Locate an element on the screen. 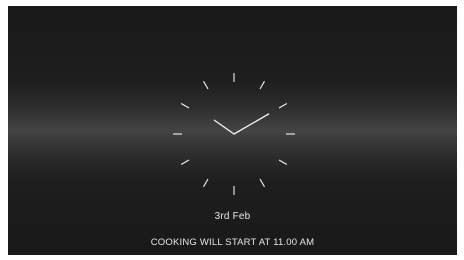 The width and height of the screenshot is (464, 260). minute-hand is located at coordinates (251, 124).